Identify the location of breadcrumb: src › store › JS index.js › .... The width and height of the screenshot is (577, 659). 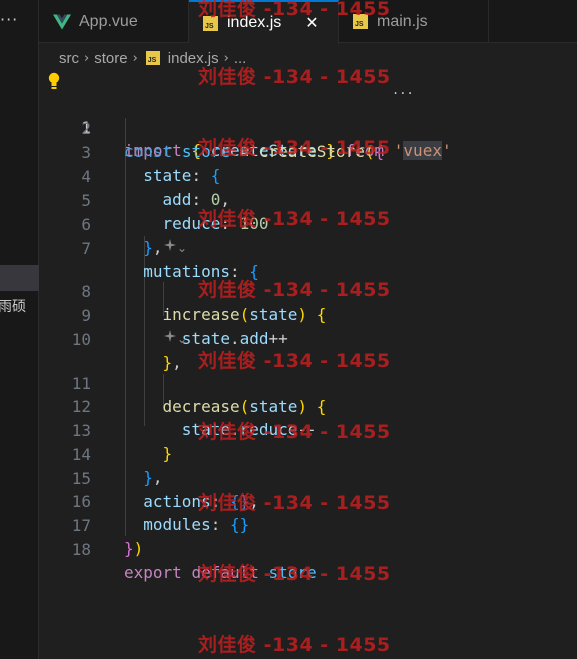
(308, 58).